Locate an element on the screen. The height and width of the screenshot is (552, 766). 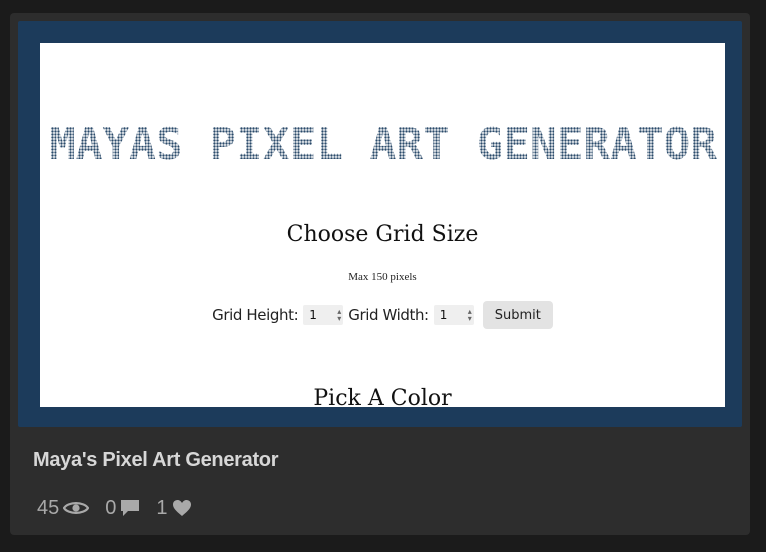
pen-title: Maya's Pixel Art Generator is located at coordinates (156, 460).